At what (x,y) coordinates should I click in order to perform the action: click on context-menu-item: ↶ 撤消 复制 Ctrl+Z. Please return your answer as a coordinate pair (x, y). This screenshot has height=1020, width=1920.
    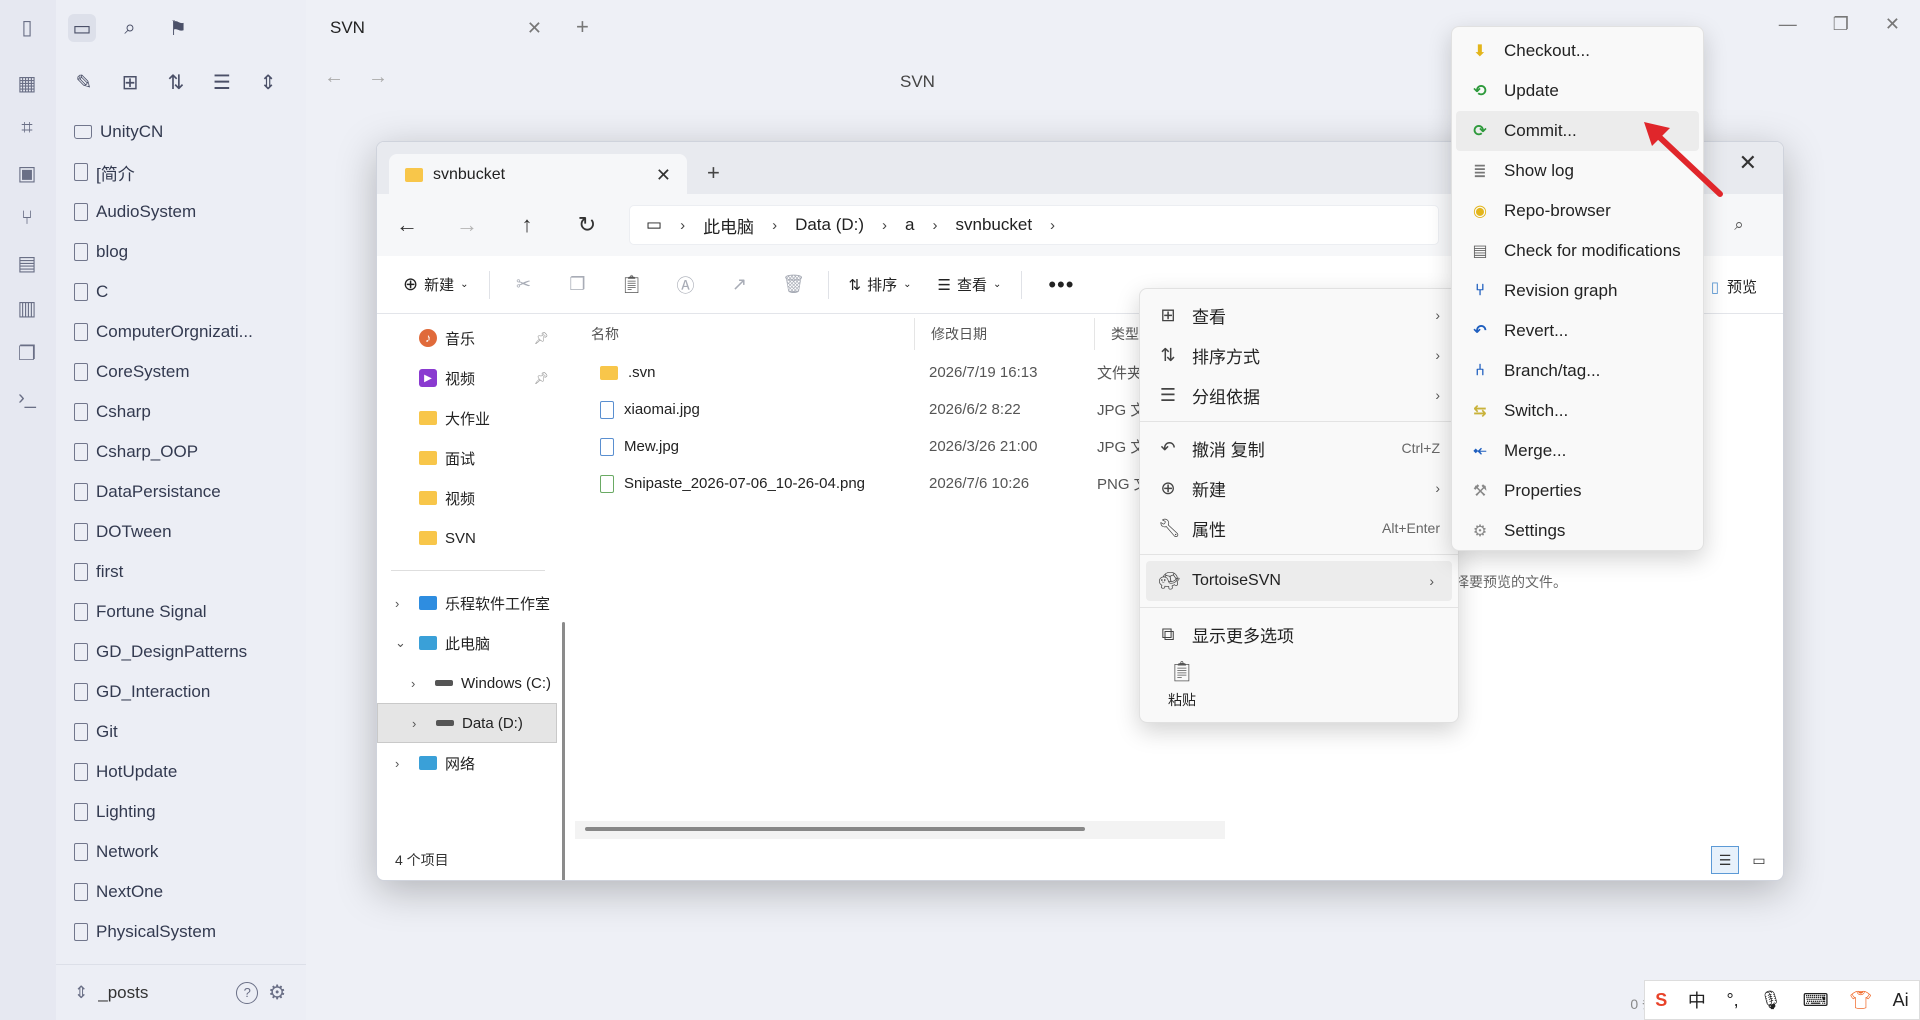
    Looking at the image, I should click on (1299, 448).